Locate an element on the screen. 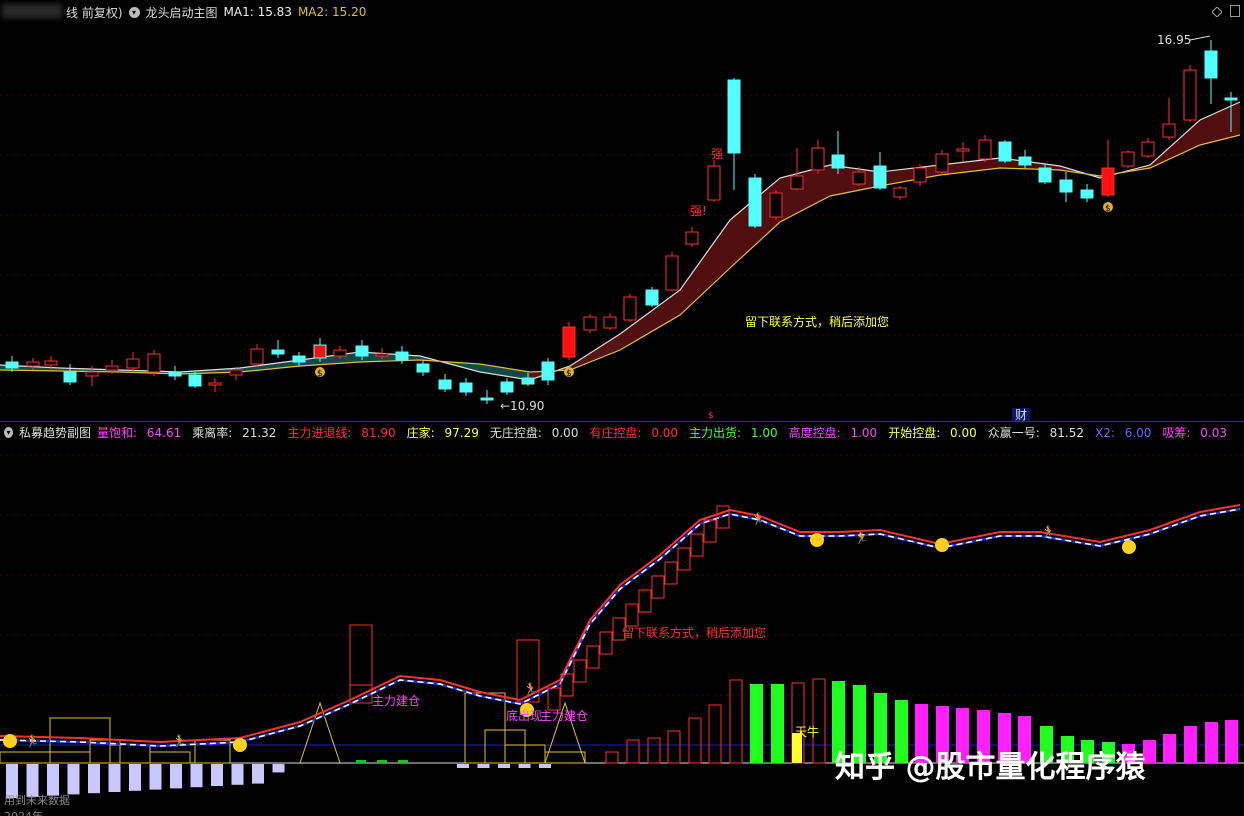  label-build-1: 主力建仓 is located at coordinates (396, 701).